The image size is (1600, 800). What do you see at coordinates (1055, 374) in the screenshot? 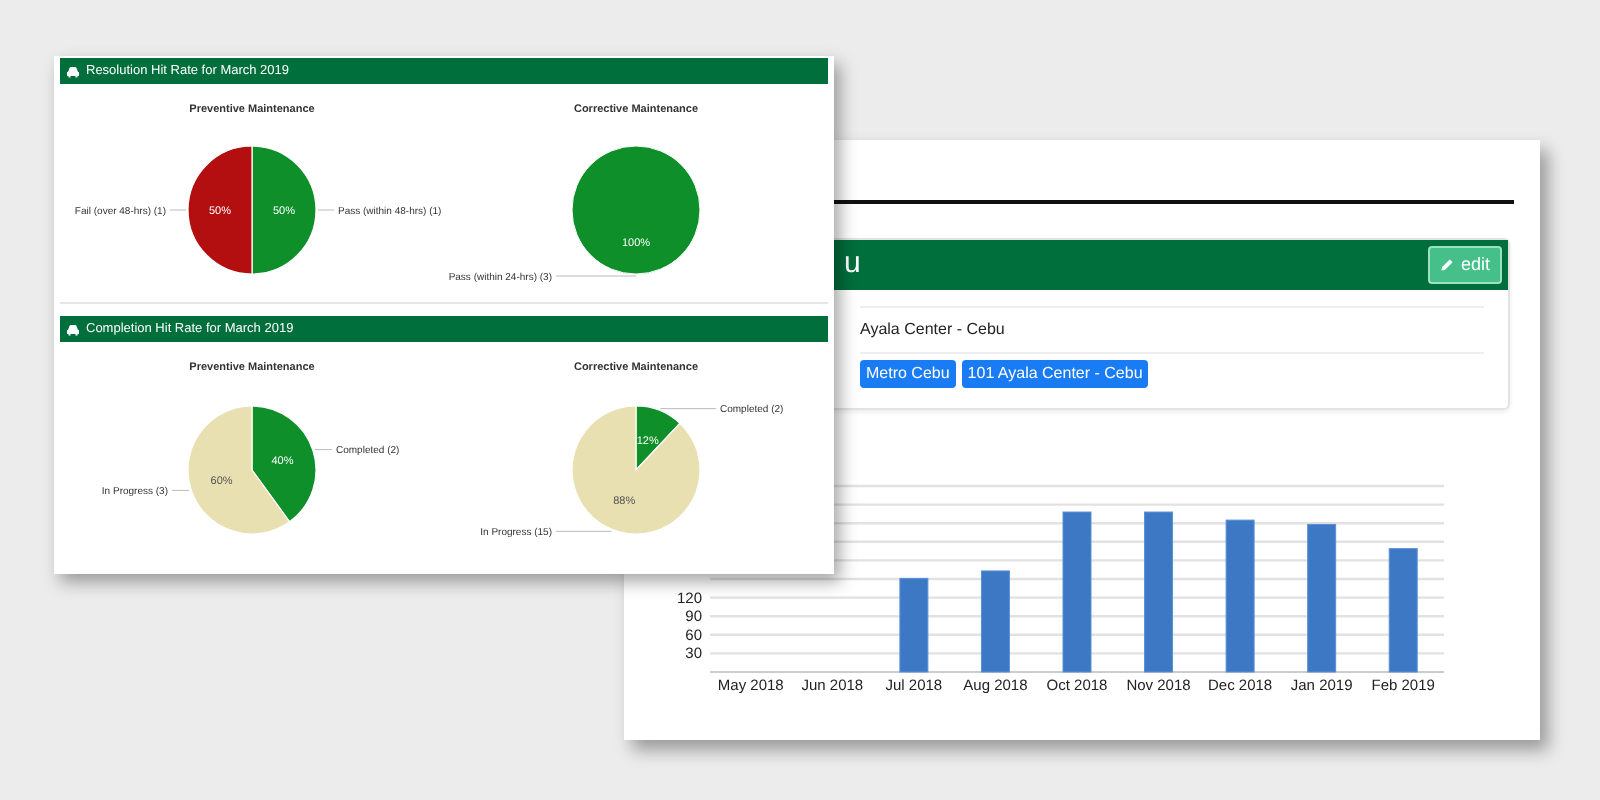
I see `tag: 101 Ayala Center - Cebu` at bounding box center [1055, 374].